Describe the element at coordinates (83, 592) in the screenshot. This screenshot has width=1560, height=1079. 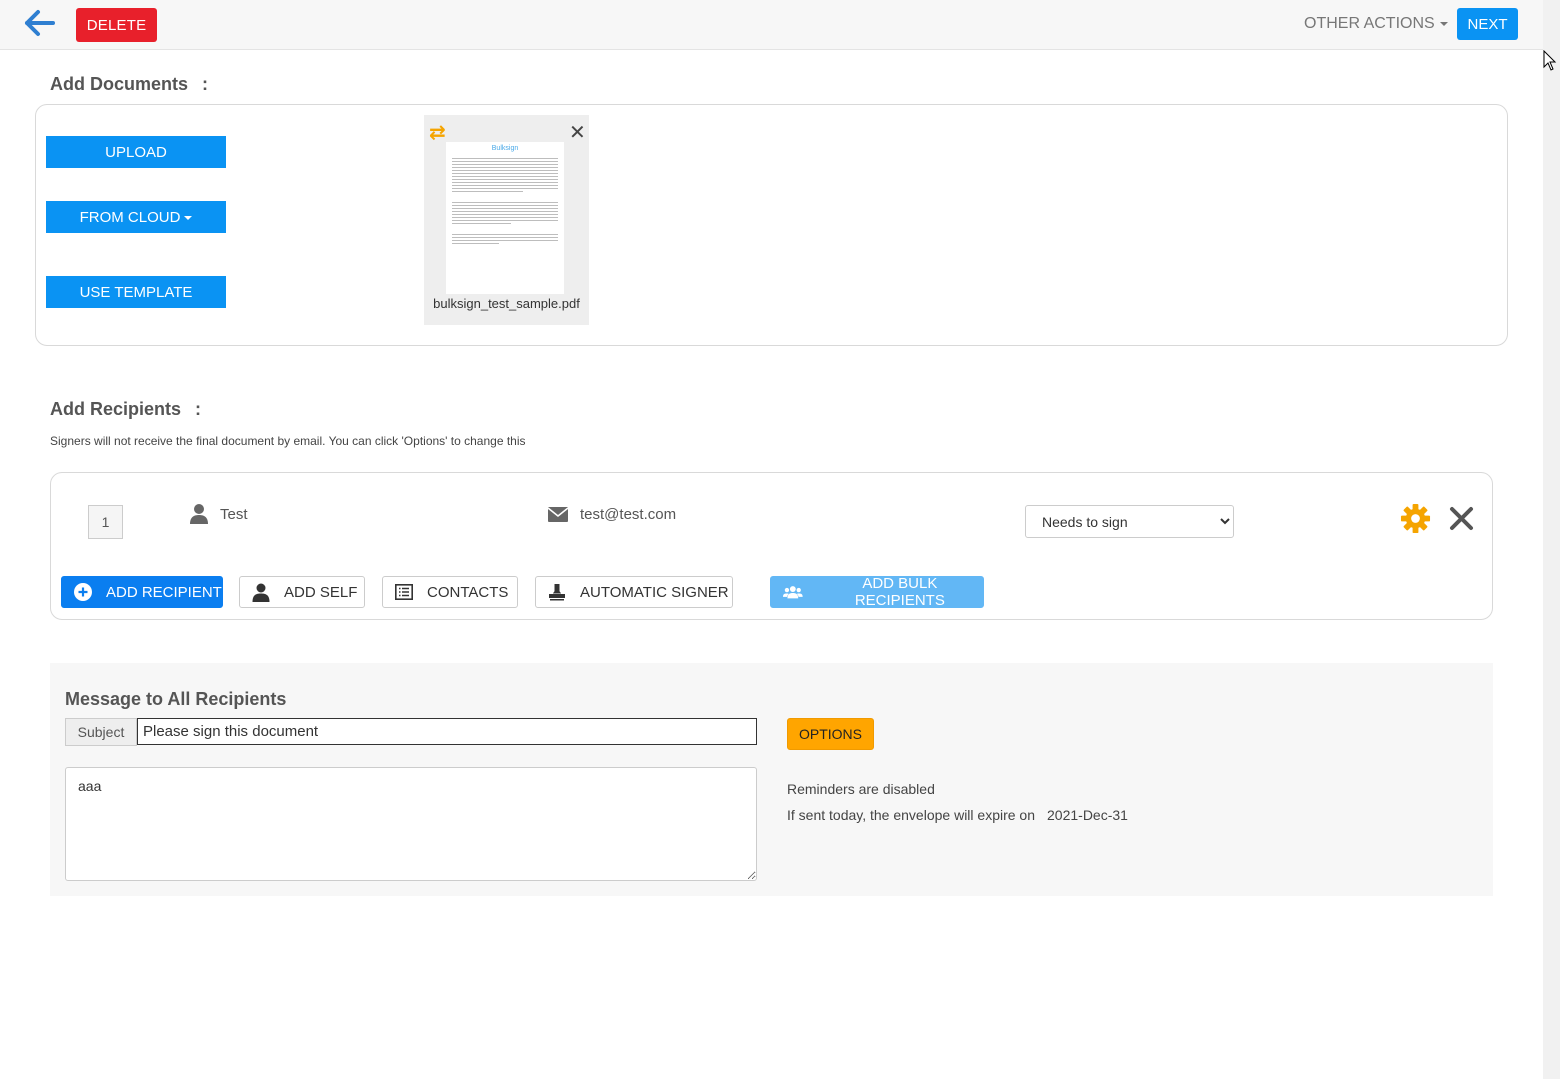
I see `plus-circle-icon` at that location.